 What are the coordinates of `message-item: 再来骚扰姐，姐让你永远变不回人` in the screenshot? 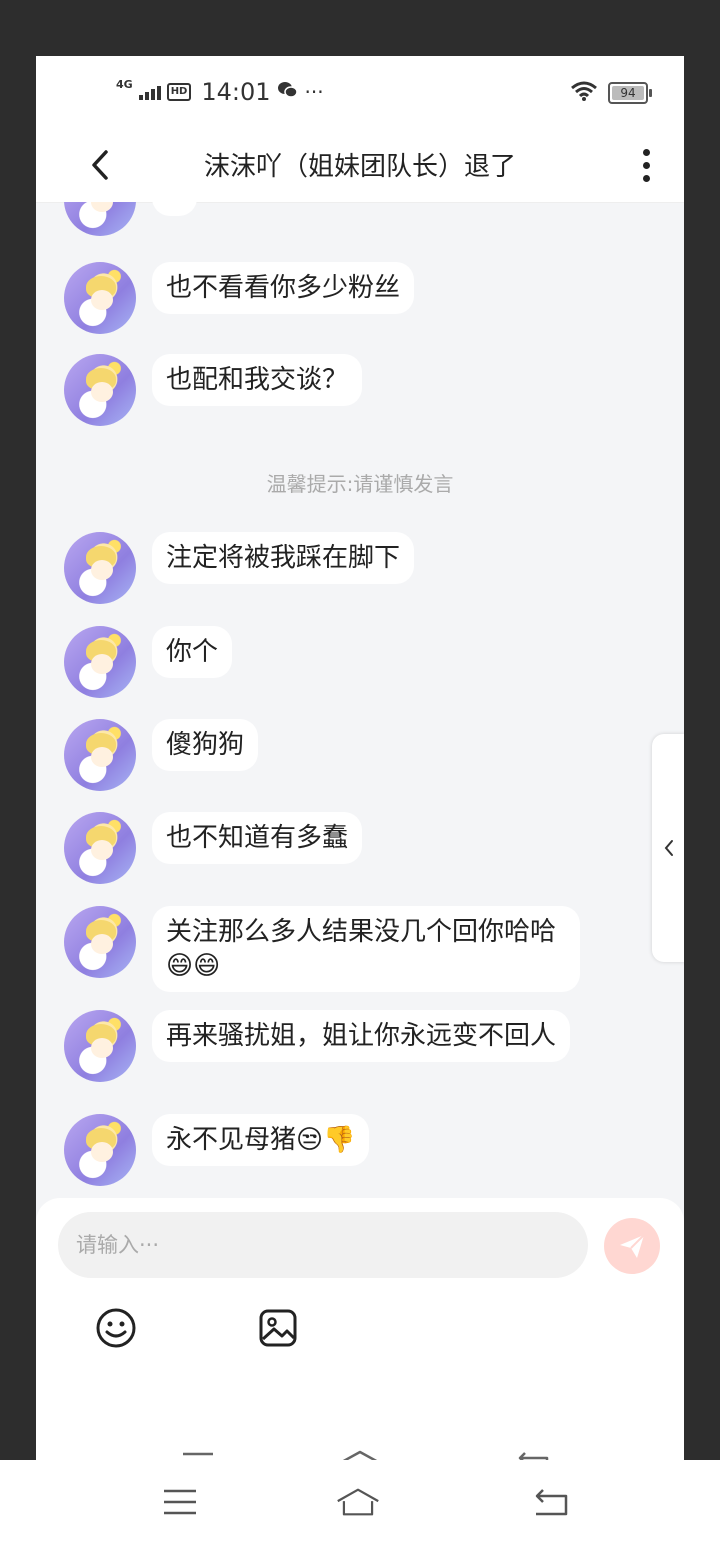 It's located at (317, 1046).